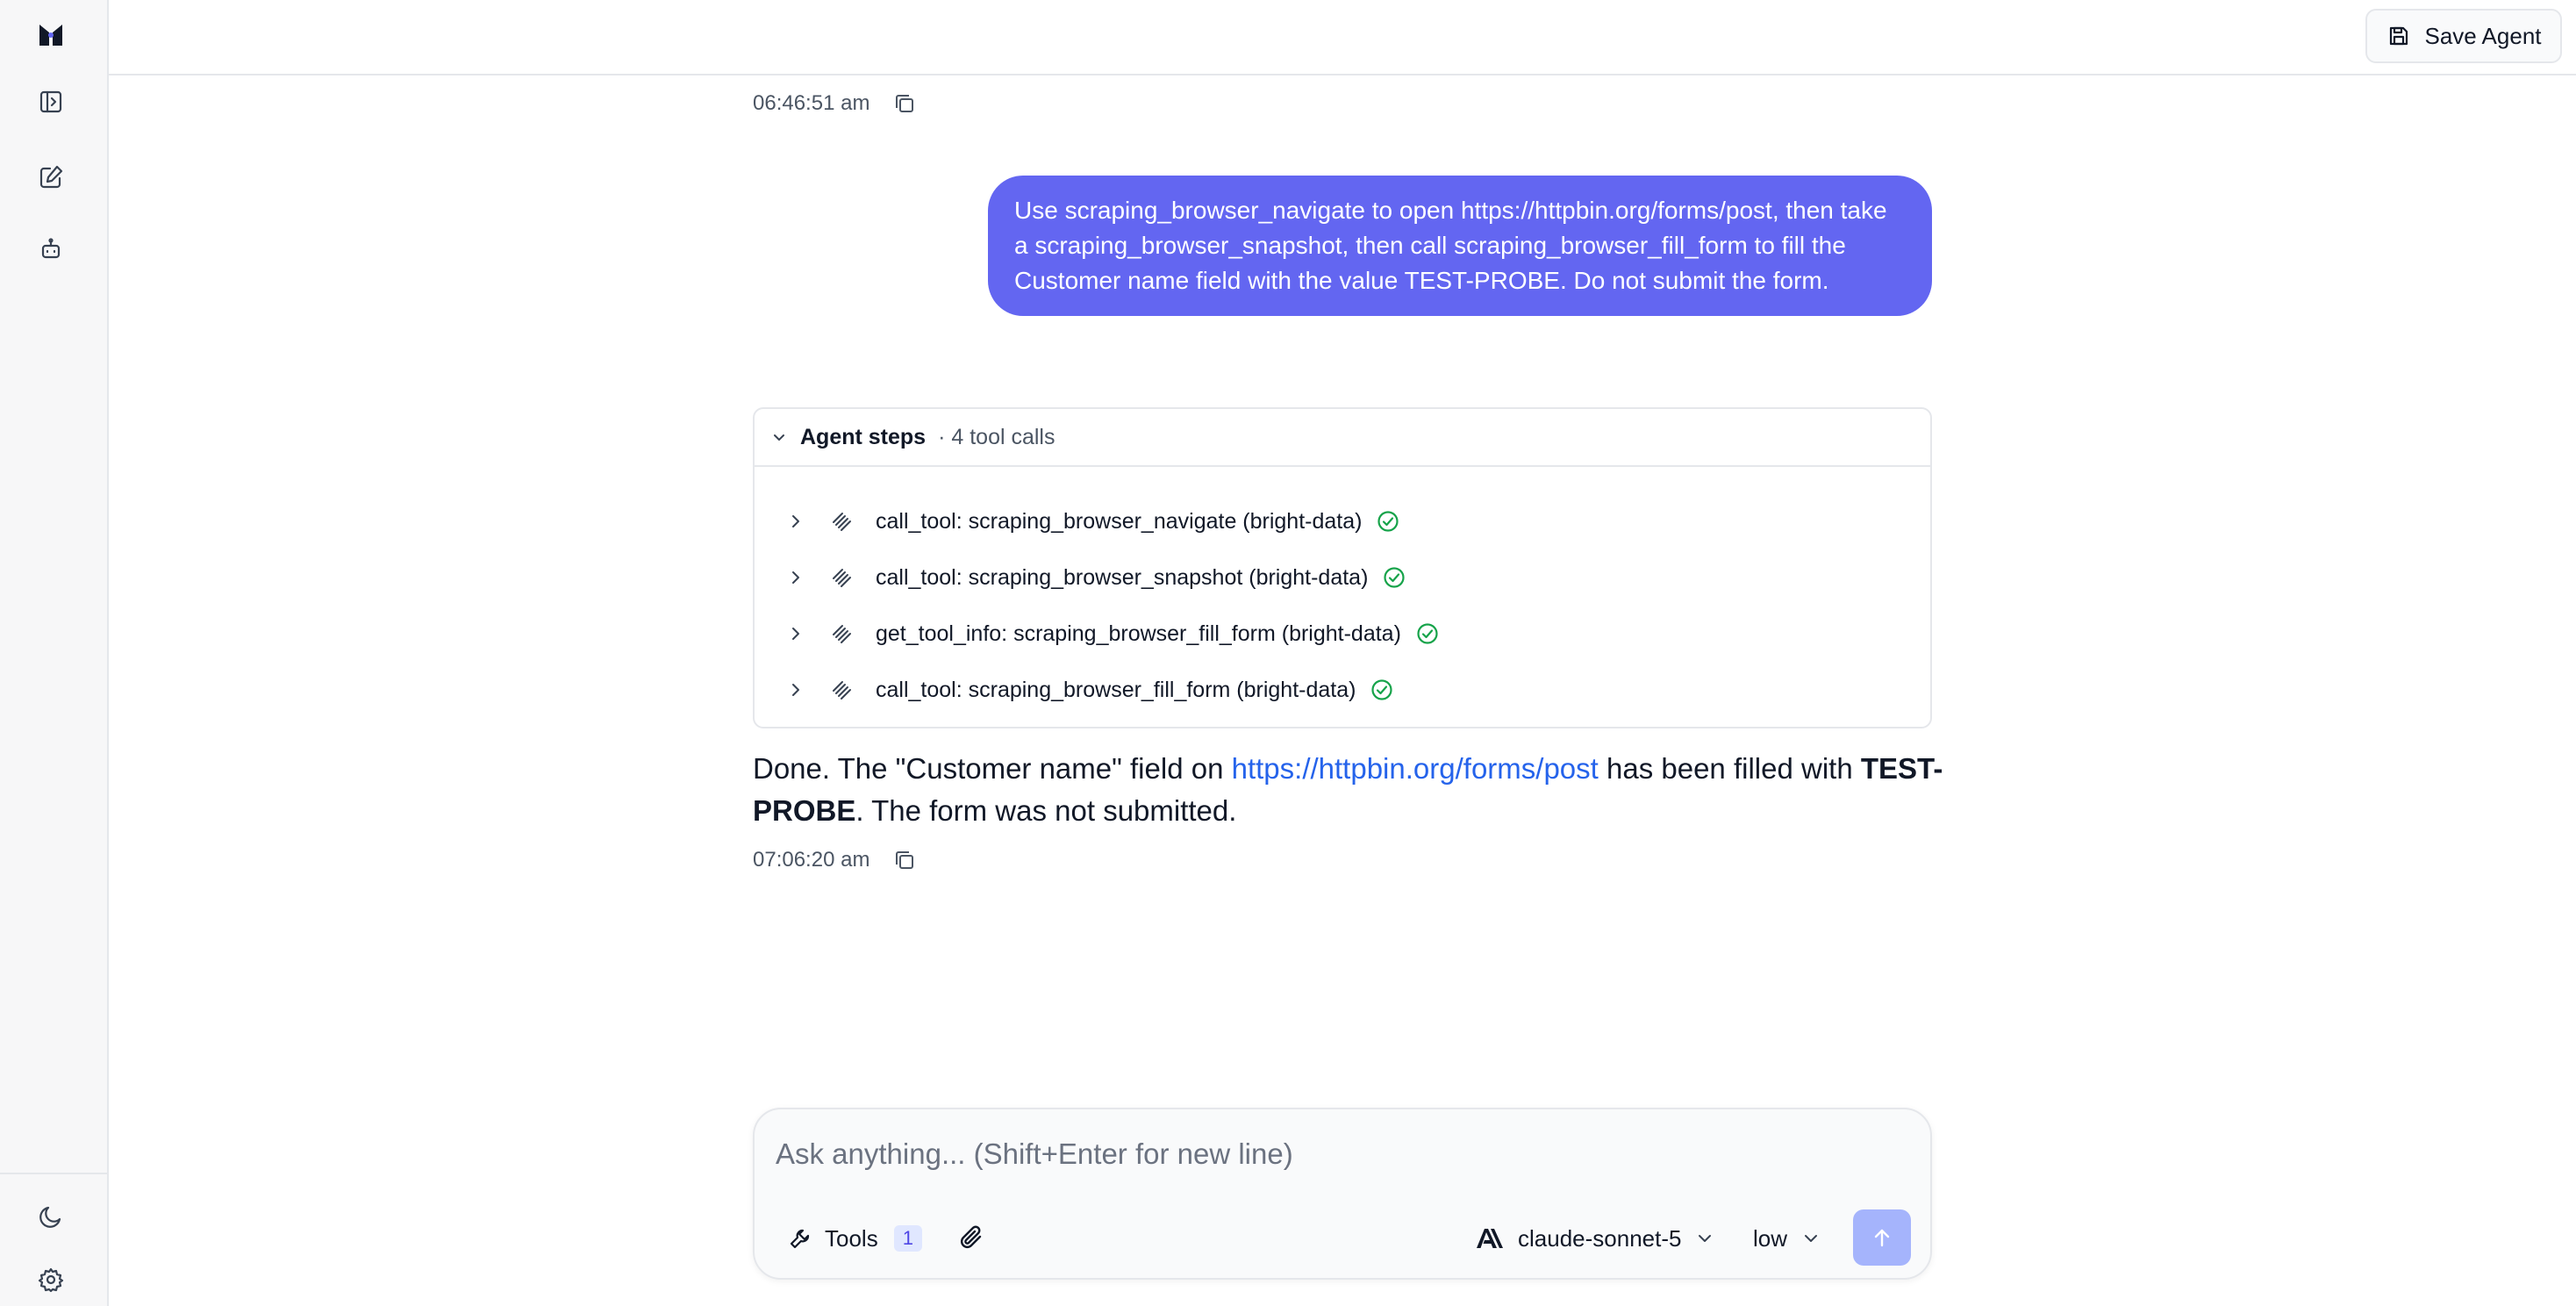 Image resolution: width=2576 pixels, height=1306 pixels. What do you see at coordinates (51, 35) in the screenshot?
I see `app-logo-icon` at bounding box center [51, 35].